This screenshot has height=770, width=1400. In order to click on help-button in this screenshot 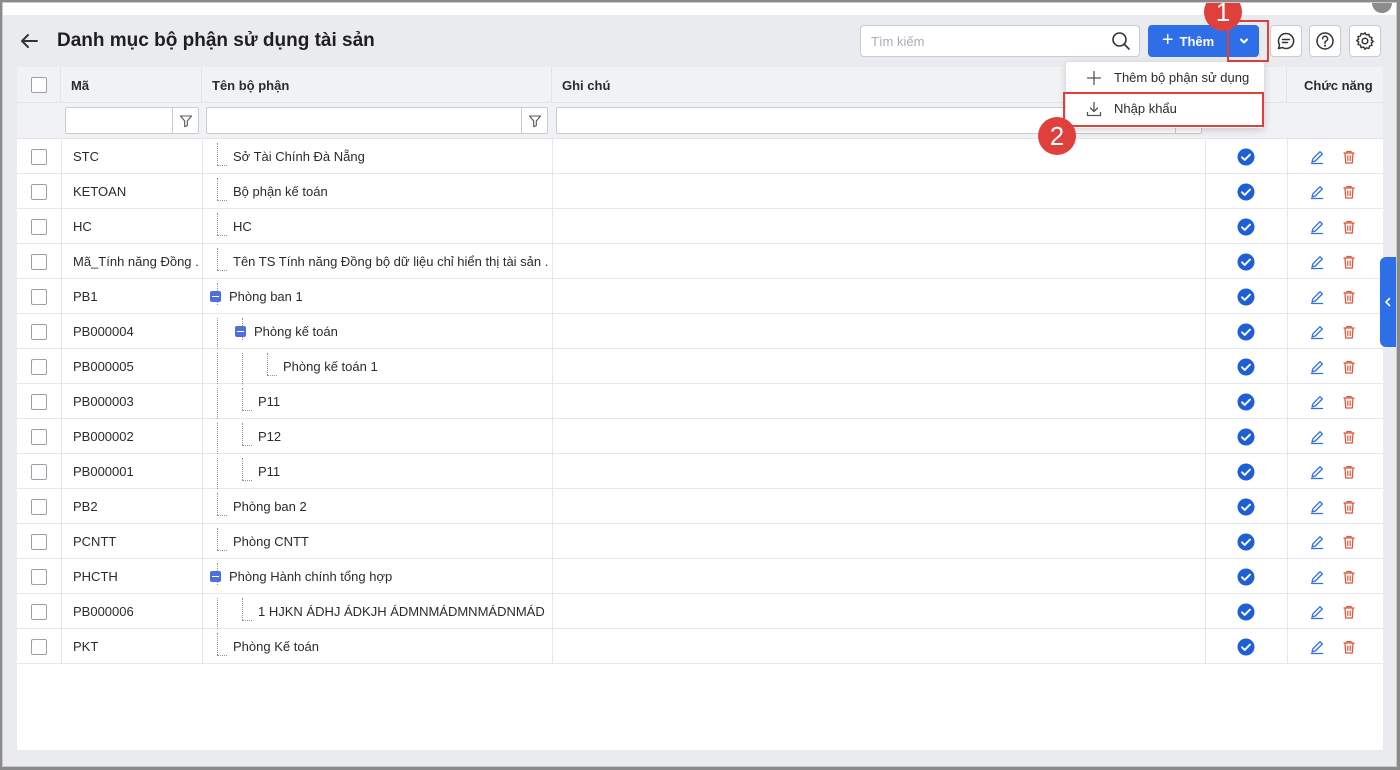, I will do `click(1325, 41)`.